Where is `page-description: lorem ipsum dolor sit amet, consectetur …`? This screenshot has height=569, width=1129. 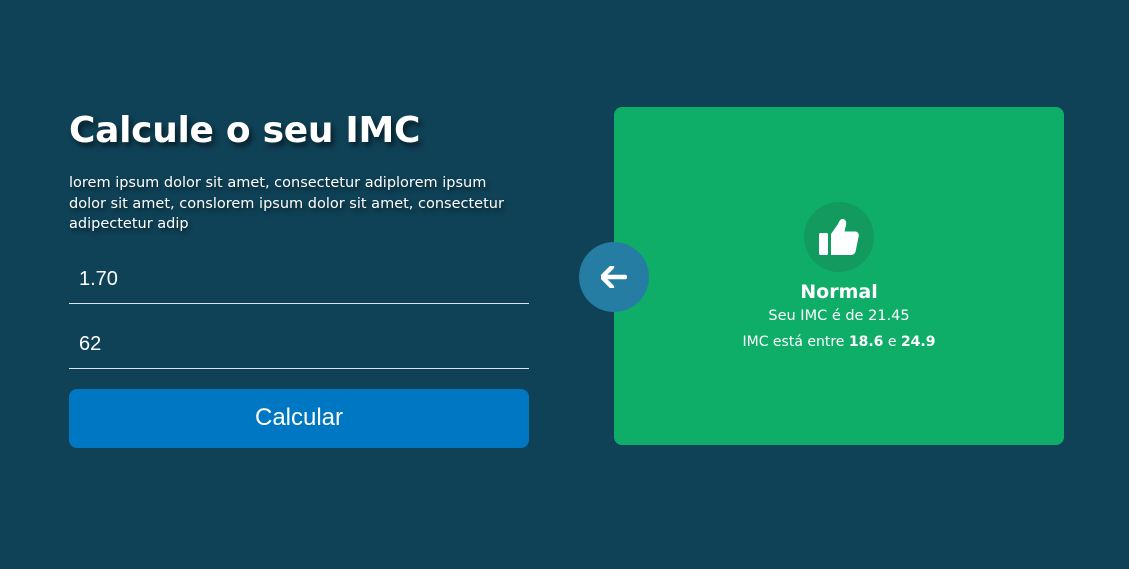
page-description: lorem ipsum dolor sit amet, consectetur … is located at coordinates (286, 203).